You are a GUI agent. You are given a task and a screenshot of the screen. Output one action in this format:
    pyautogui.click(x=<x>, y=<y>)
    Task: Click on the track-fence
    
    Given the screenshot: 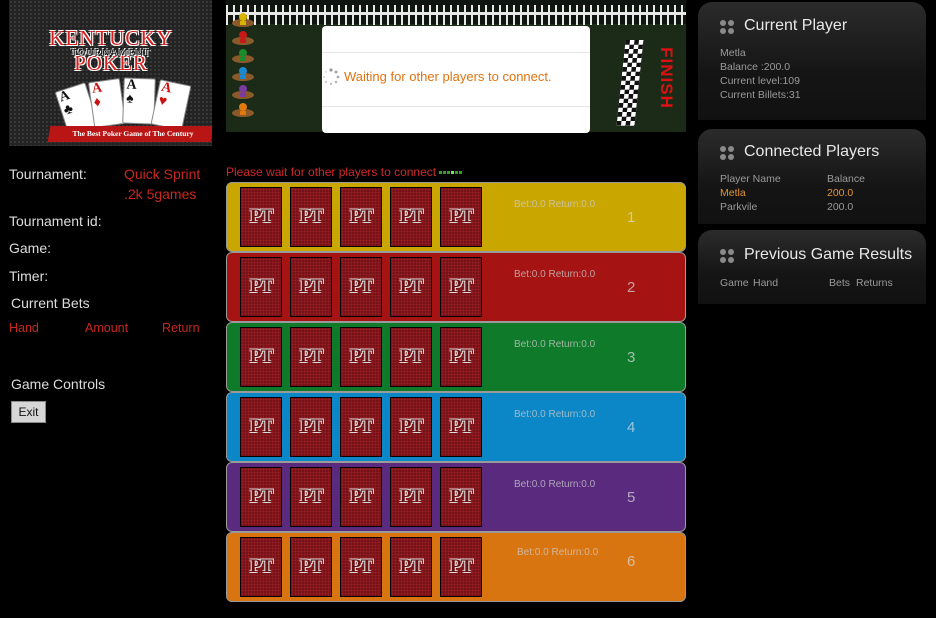 What is the action you would take?
    pyautogui.click(x=456, y=15)
    